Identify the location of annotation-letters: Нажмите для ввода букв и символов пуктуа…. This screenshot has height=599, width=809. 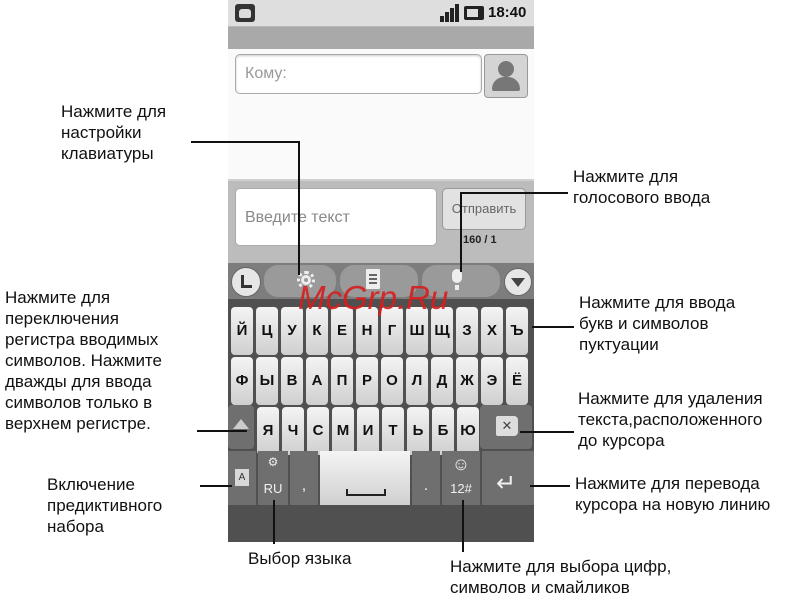
(657, 323).